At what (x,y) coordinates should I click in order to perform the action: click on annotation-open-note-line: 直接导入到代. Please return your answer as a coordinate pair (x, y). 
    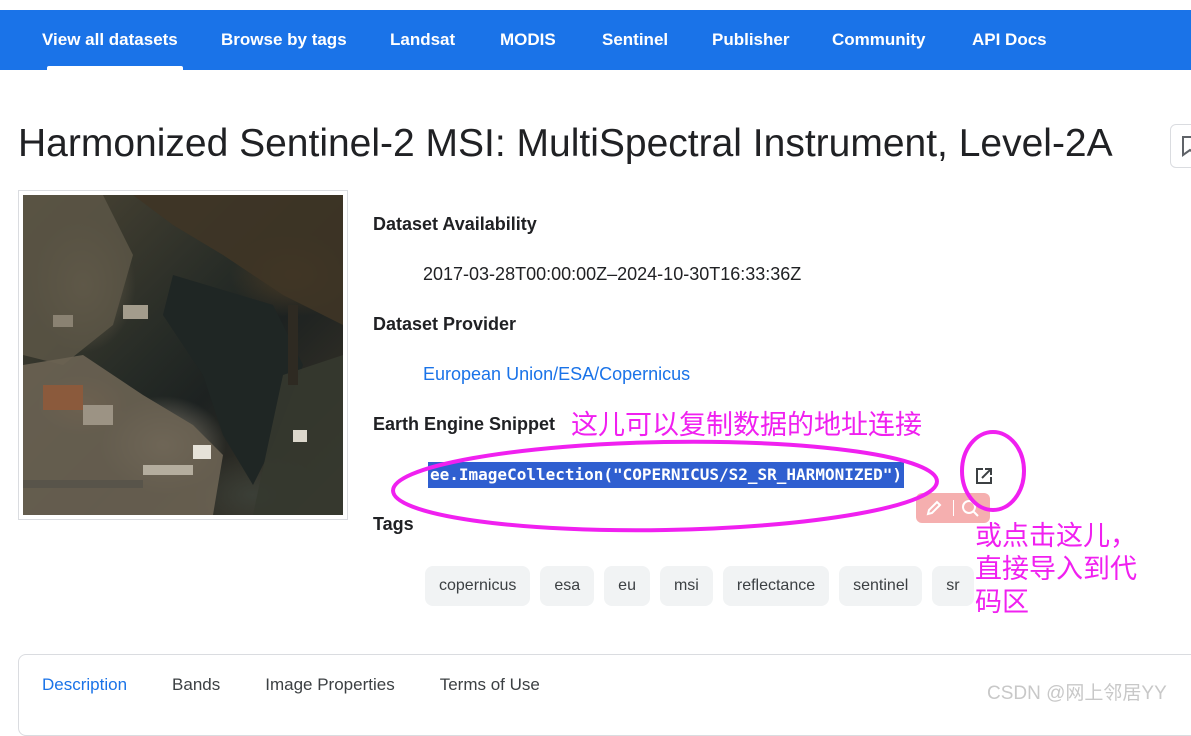
    Looking at the image, I should click on (1056, 569).